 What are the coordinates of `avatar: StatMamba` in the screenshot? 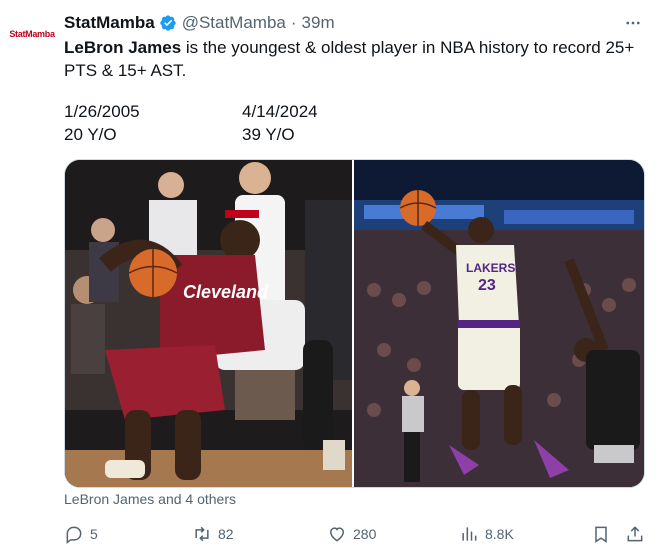 It's located at (32, 34).